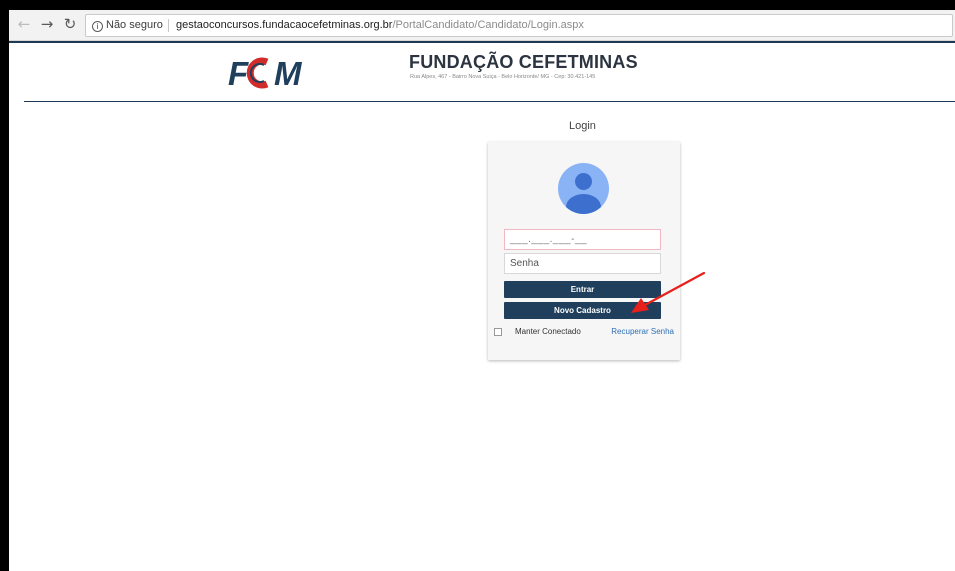 Image resolution: width=955 pixels, height=571 pixels. I want to click on top-accent-line, so click(482, 42).